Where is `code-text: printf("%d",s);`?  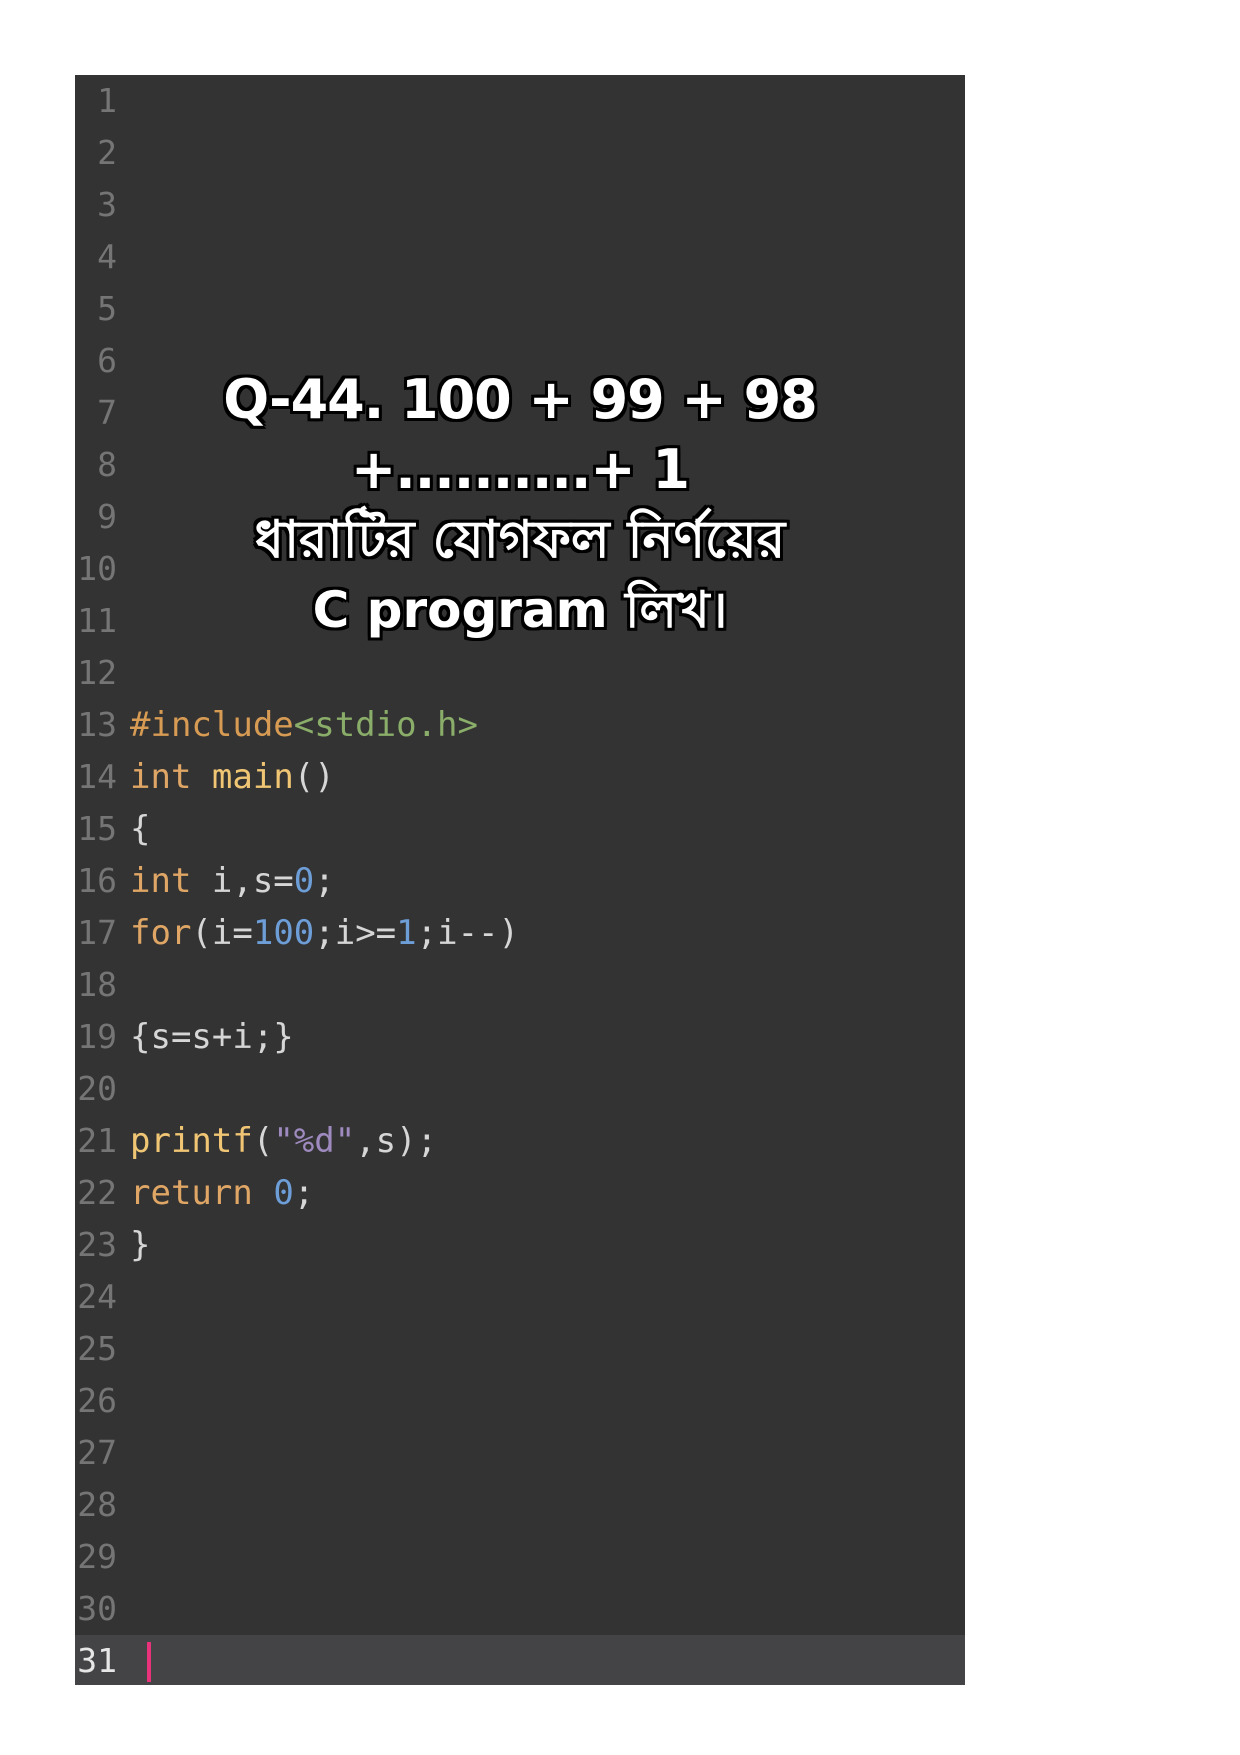 code-text: printf("%d",s); is located at coordinates (283, 1141).